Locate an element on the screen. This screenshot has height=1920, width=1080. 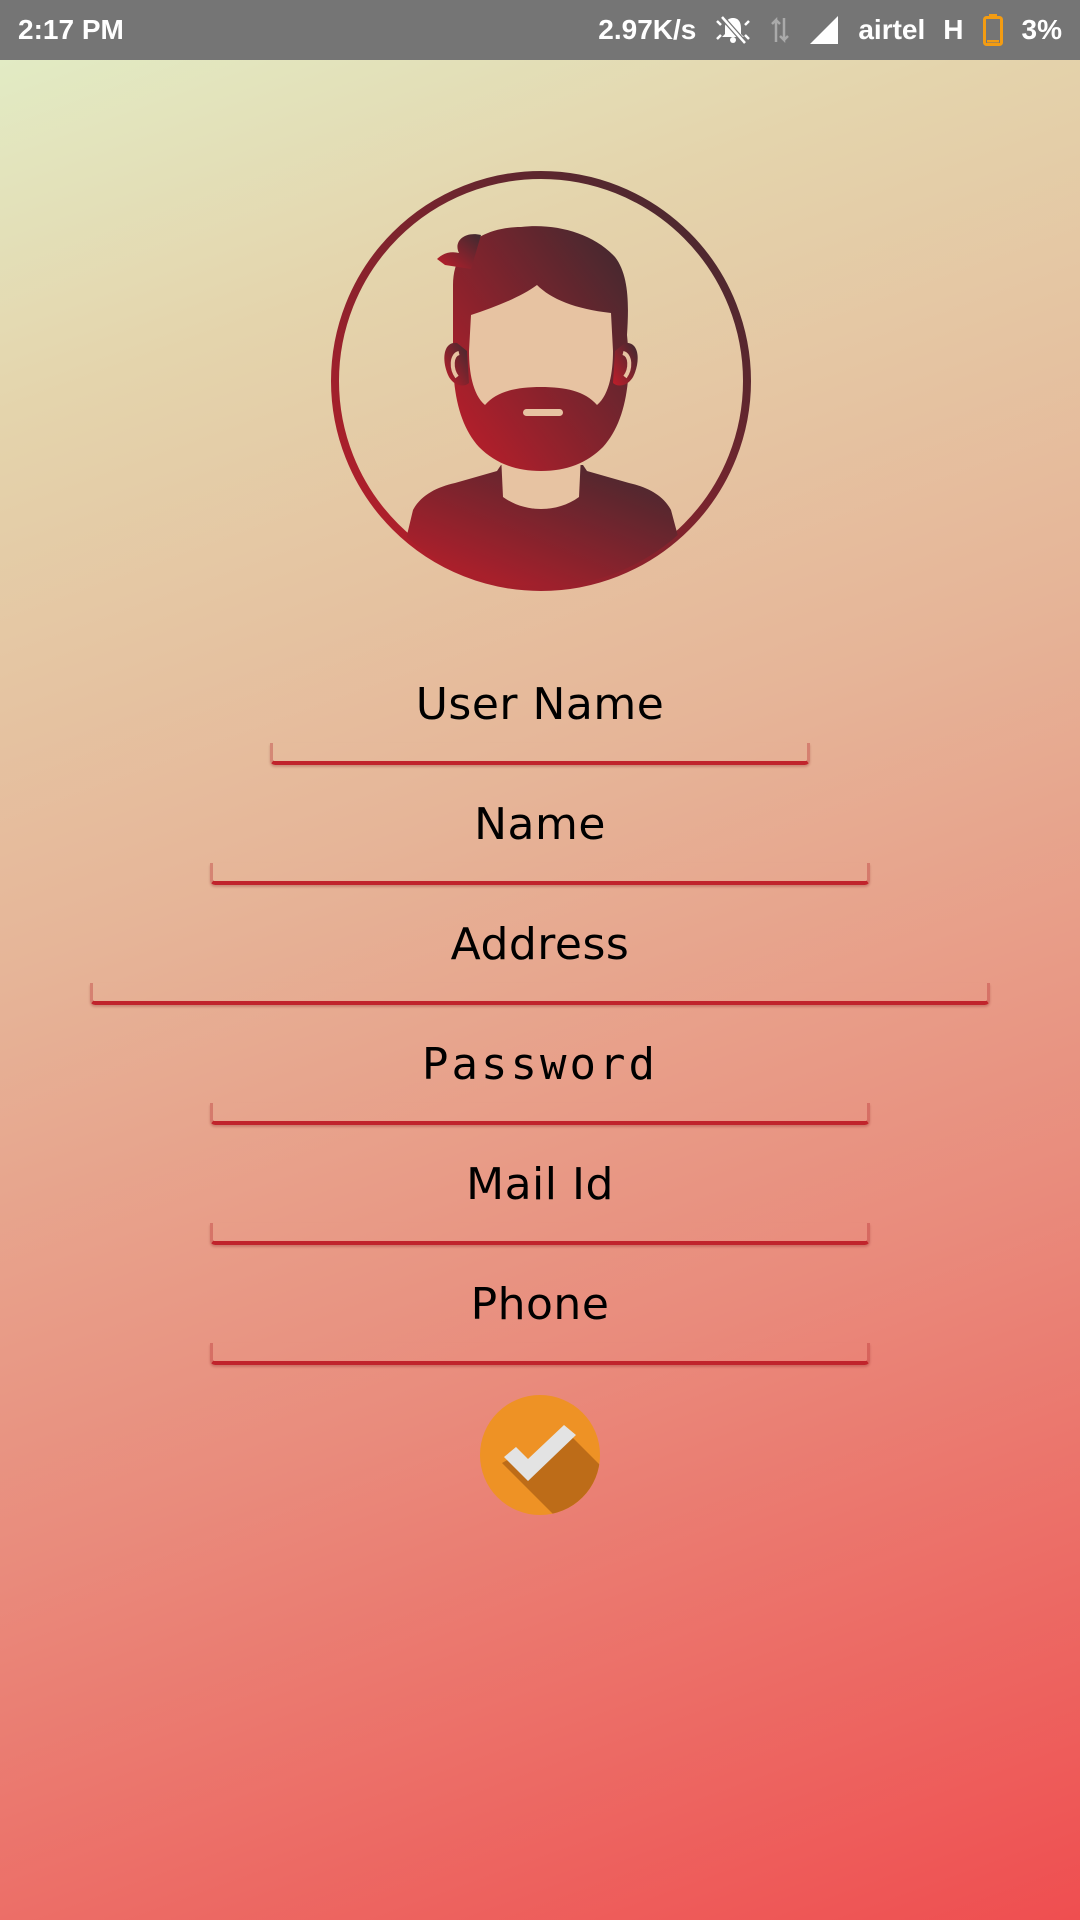
address-placeholder: Address is located at coordinates (540, 944).